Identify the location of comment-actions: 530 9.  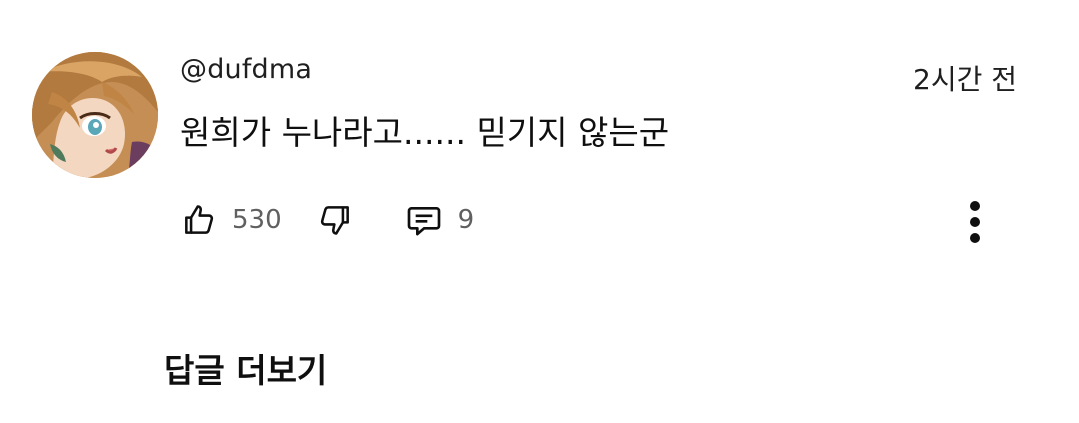
(327, 220).